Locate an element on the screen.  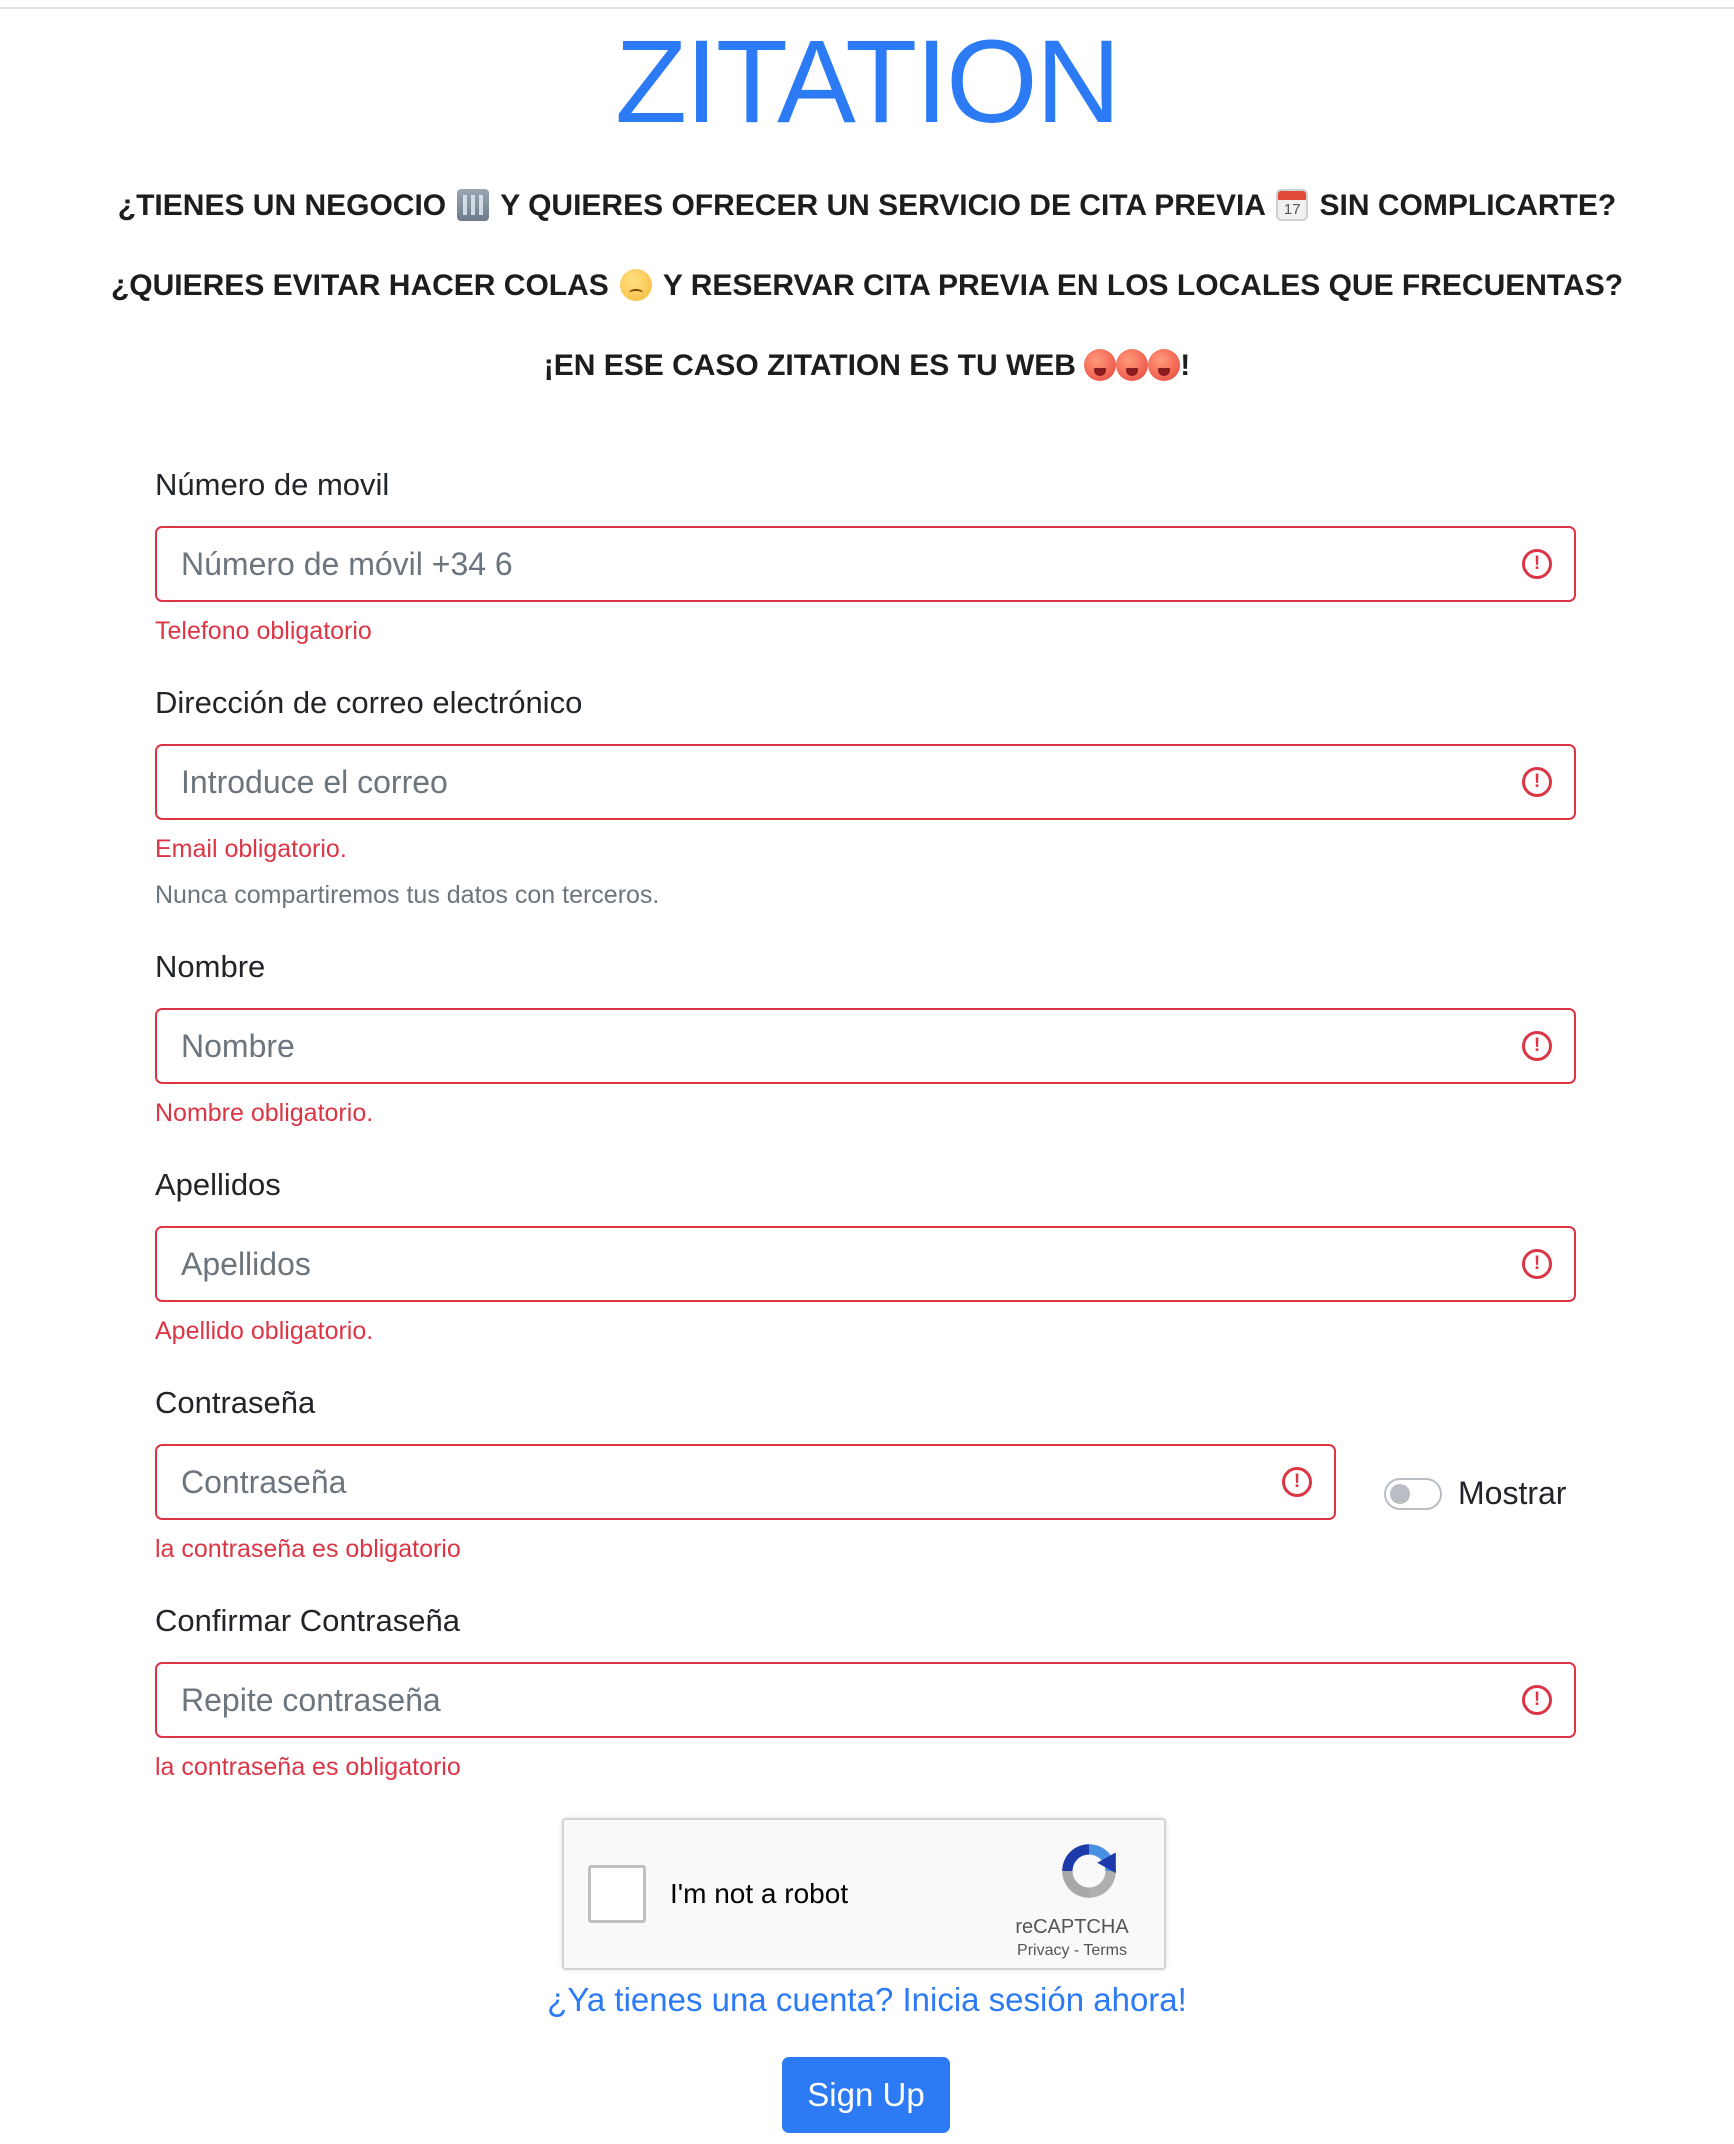
first-name-field-box: ! is located at coordinates (865, 1046).